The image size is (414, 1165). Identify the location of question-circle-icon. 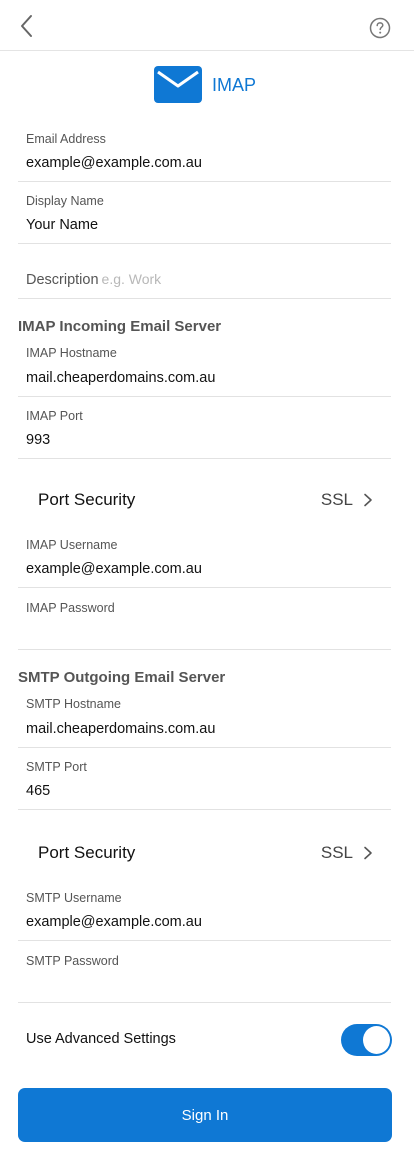
(380, 28).